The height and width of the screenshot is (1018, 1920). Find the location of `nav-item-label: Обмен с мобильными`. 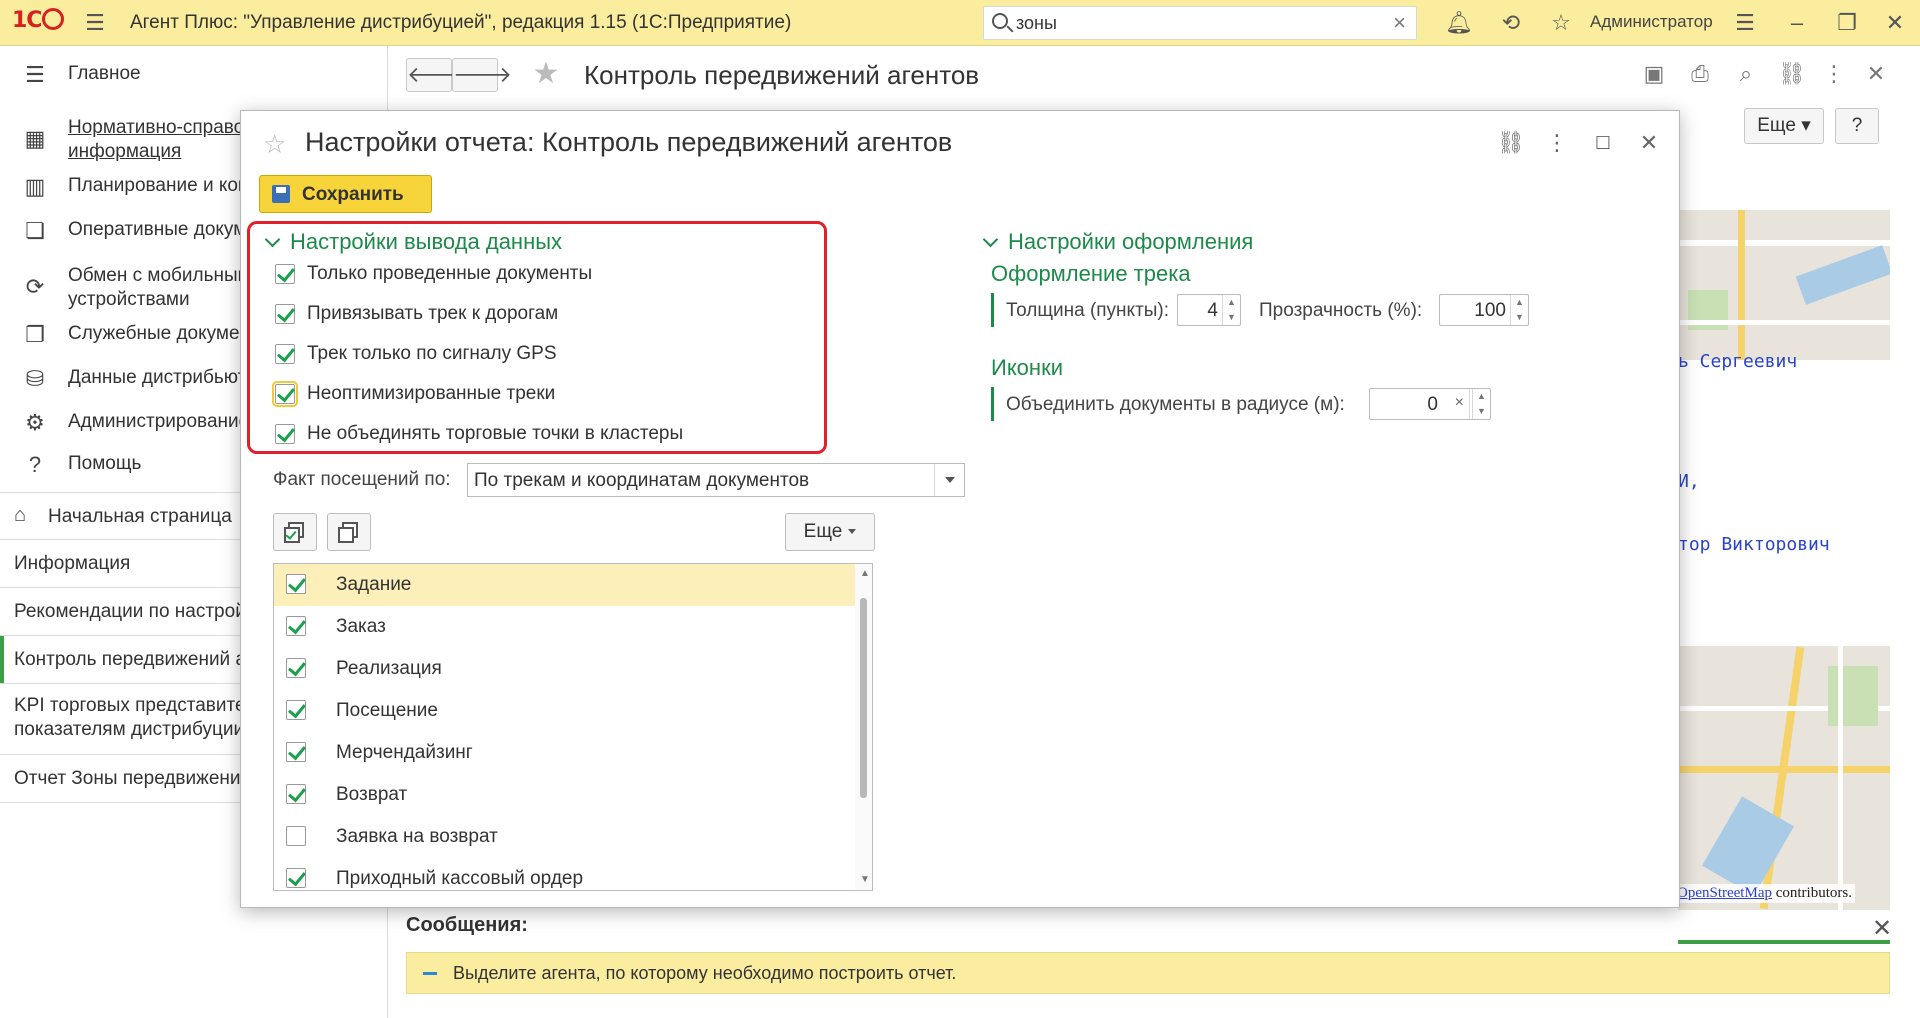

nav-item-label: Обмен с мобильными is located at coordinates (165, 275).